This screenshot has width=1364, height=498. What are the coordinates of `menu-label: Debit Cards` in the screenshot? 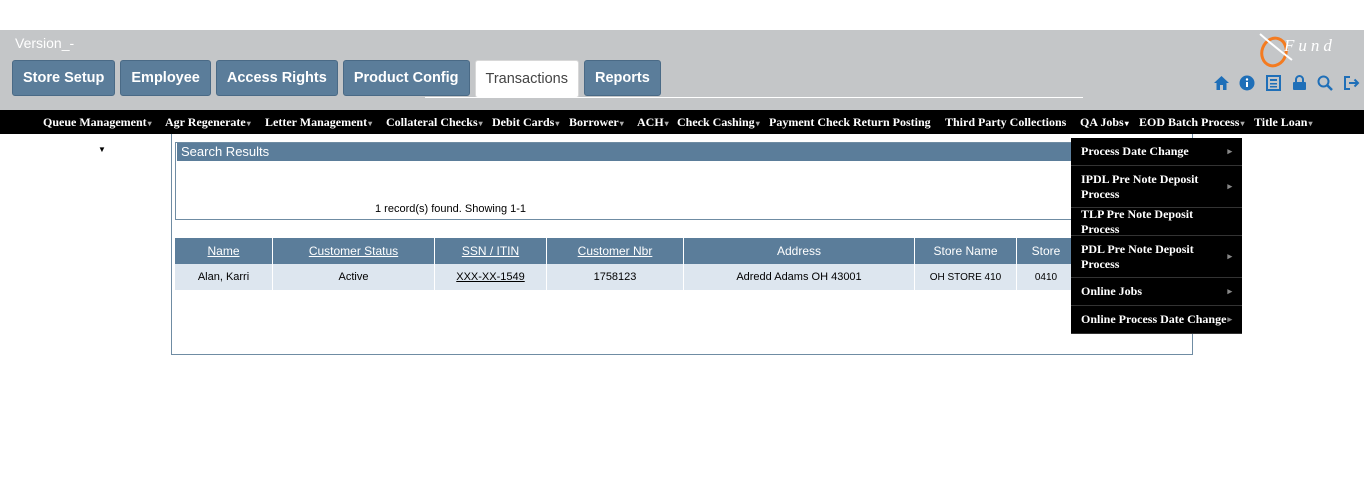 It's located at (523, 122).